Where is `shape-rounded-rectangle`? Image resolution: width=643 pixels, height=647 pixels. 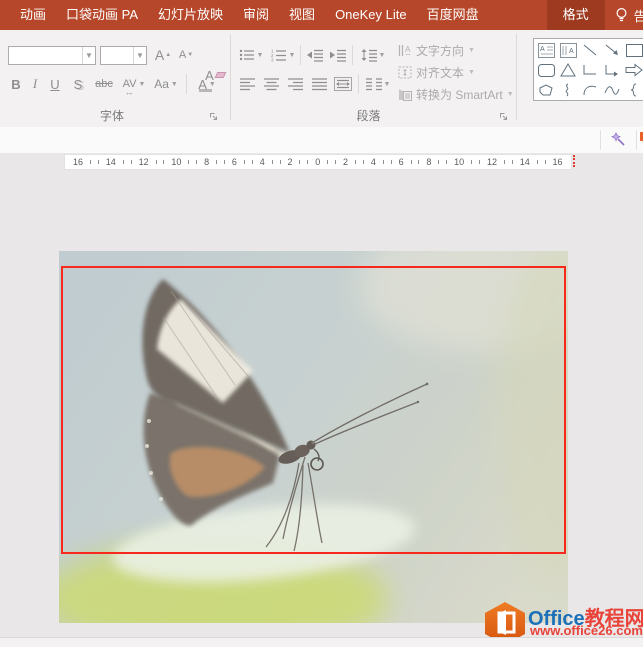 shape-rounded-rectangle is located at coordinates (546, 70).